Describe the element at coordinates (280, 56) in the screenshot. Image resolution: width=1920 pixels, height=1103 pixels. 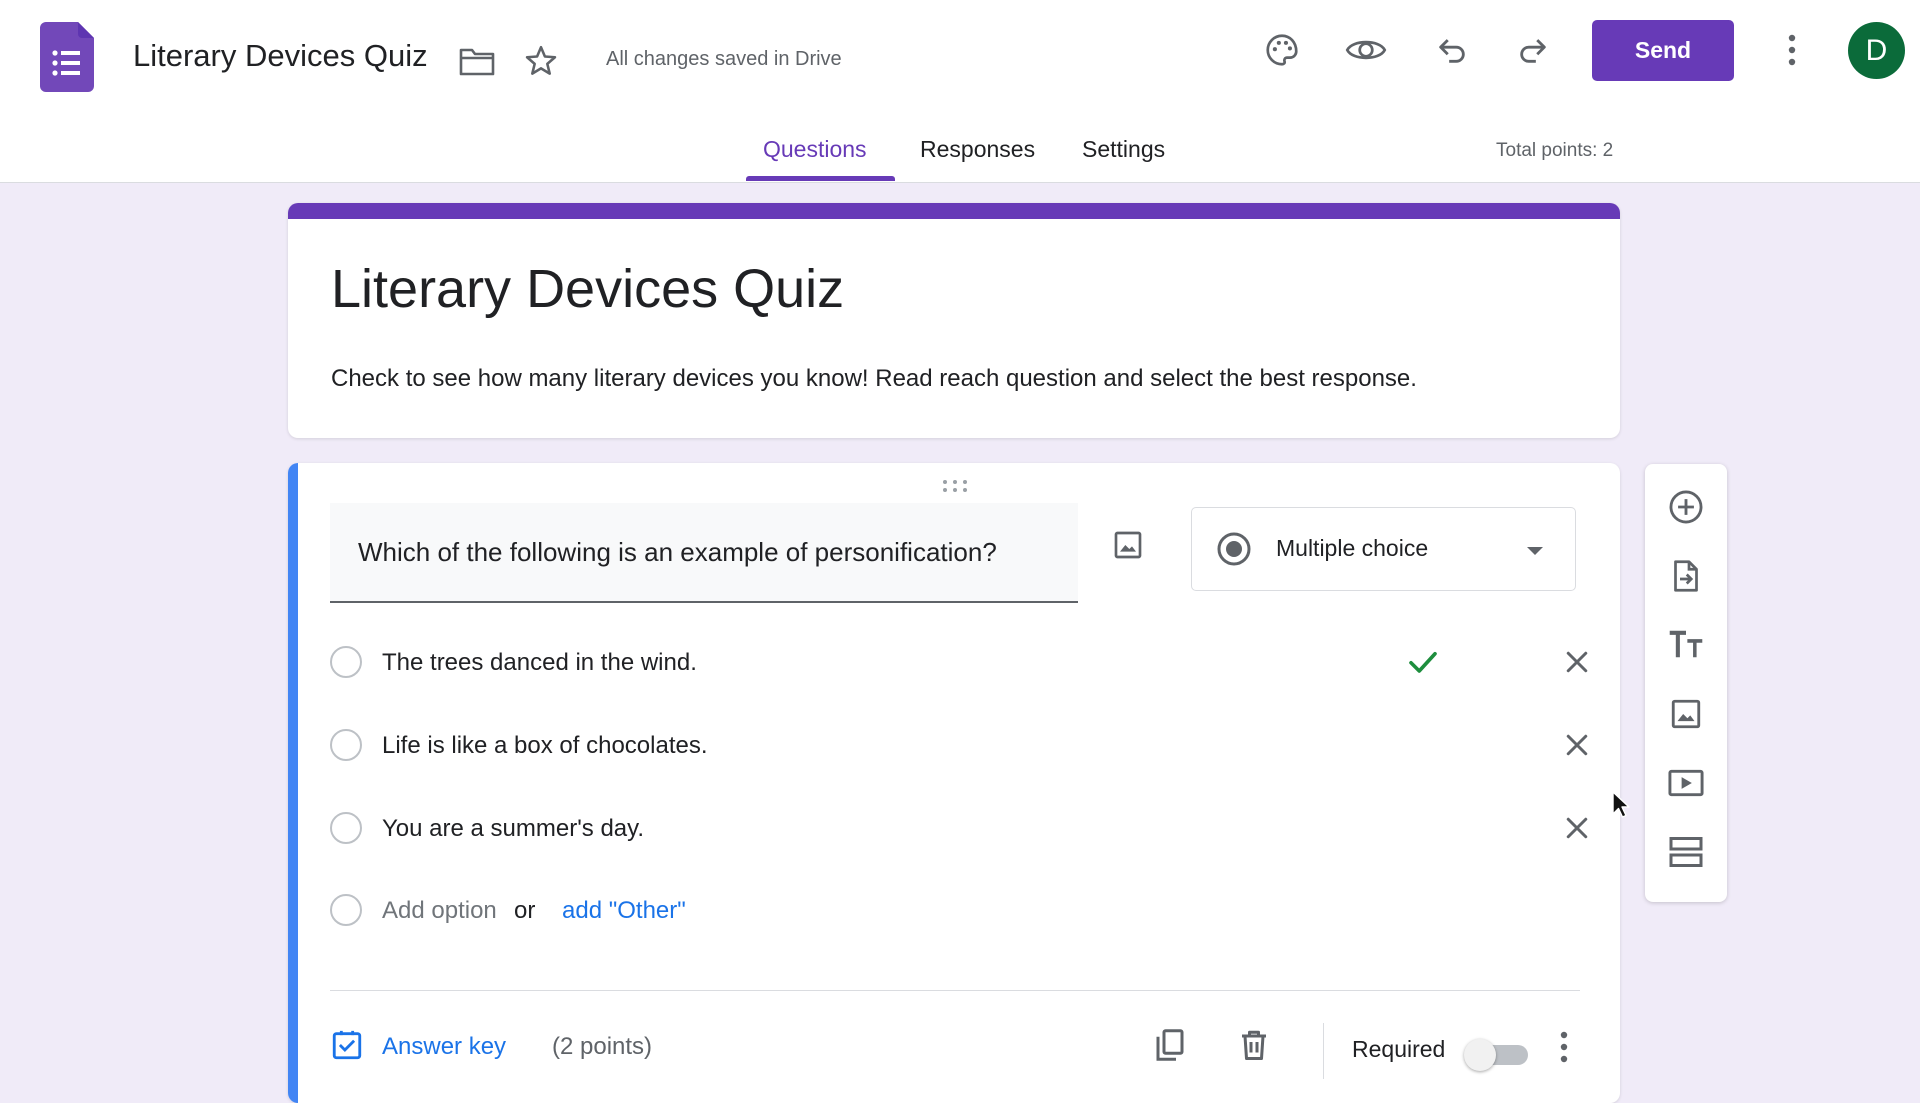
I see `document-title: Literary Devices Quiz` at that location.